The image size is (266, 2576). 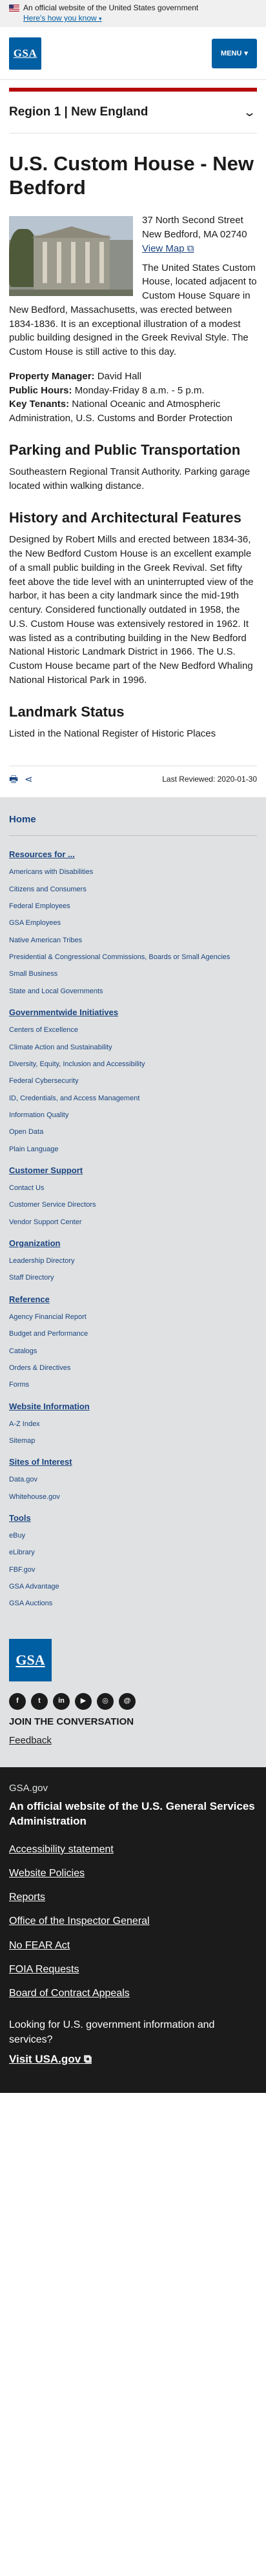 What do you see at coordinates (133, 2060) in the screenshot?
I see `visit-usagov-link: Visit USA.gov ⧉` at bounding box center [133, 2060].